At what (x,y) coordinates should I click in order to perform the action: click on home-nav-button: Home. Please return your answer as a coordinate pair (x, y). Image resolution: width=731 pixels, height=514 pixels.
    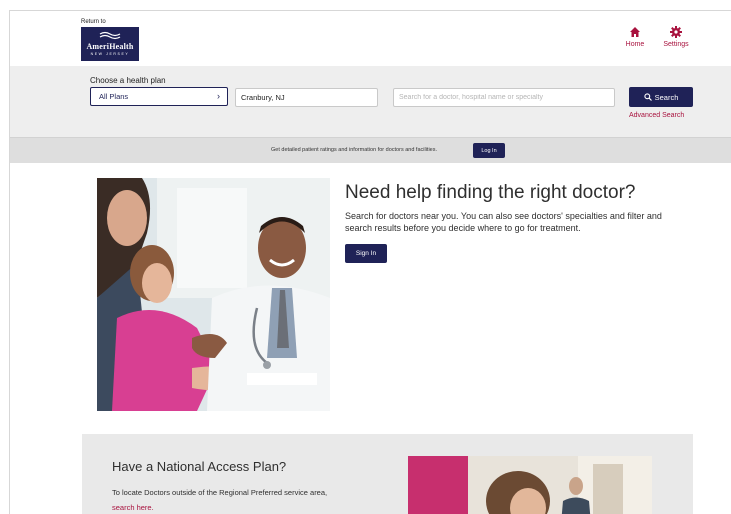
    Looking at the image, I should click on (635, 37).